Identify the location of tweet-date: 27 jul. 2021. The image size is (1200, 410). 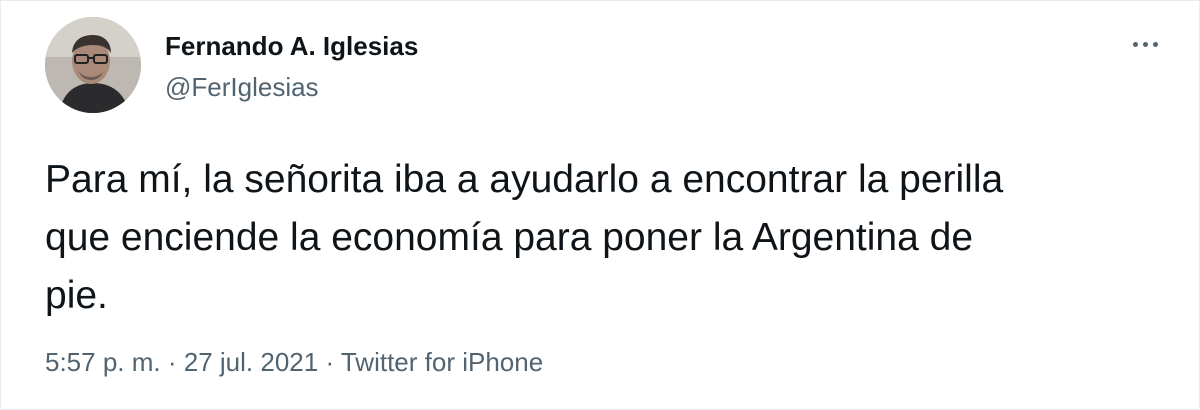
(251, 362).